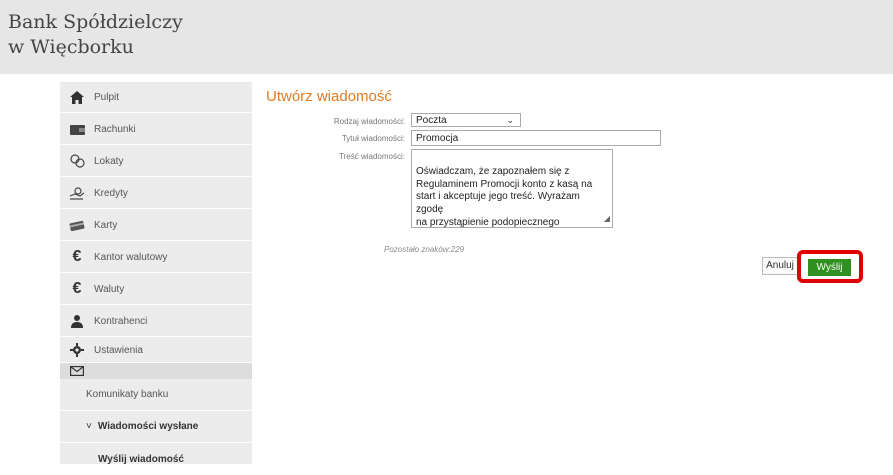 The height and width of the screenshot is (475, 893). Describe the element at coordinates (373, 138) in the screenshot. I see `message-subject-label: Tytuł wiadomości:` at that location.